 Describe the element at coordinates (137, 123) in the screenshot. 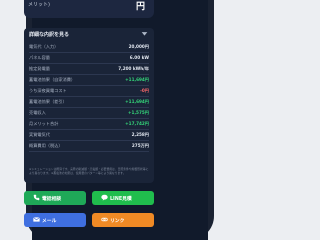

I see `row-value: +17,742円` at that location.